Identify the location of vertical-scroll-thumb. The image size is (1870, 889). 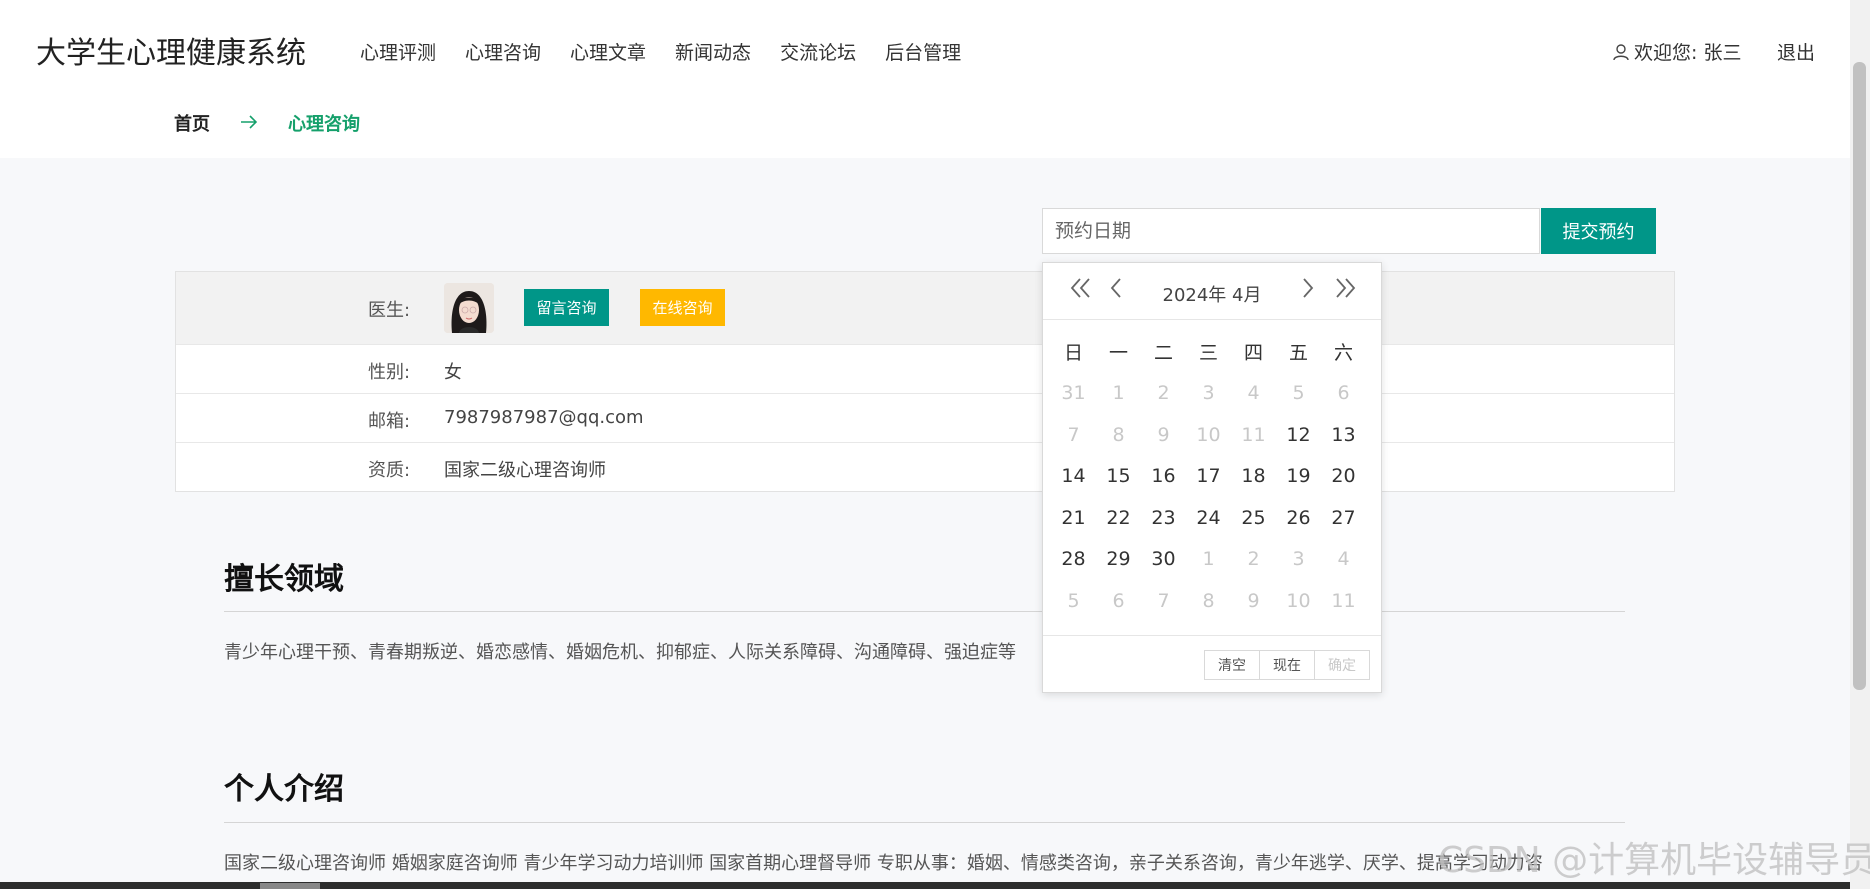
(1859, 376).